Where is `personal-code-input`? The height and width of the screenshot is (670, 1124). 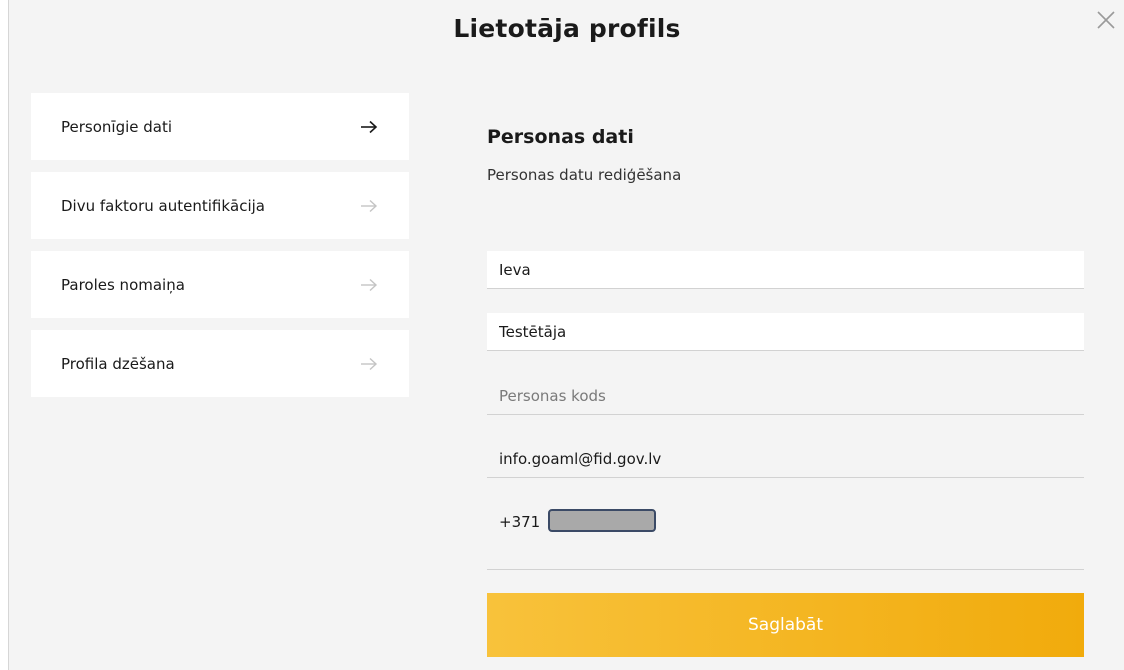
personal-code-input is located at coordinates (785, 395).